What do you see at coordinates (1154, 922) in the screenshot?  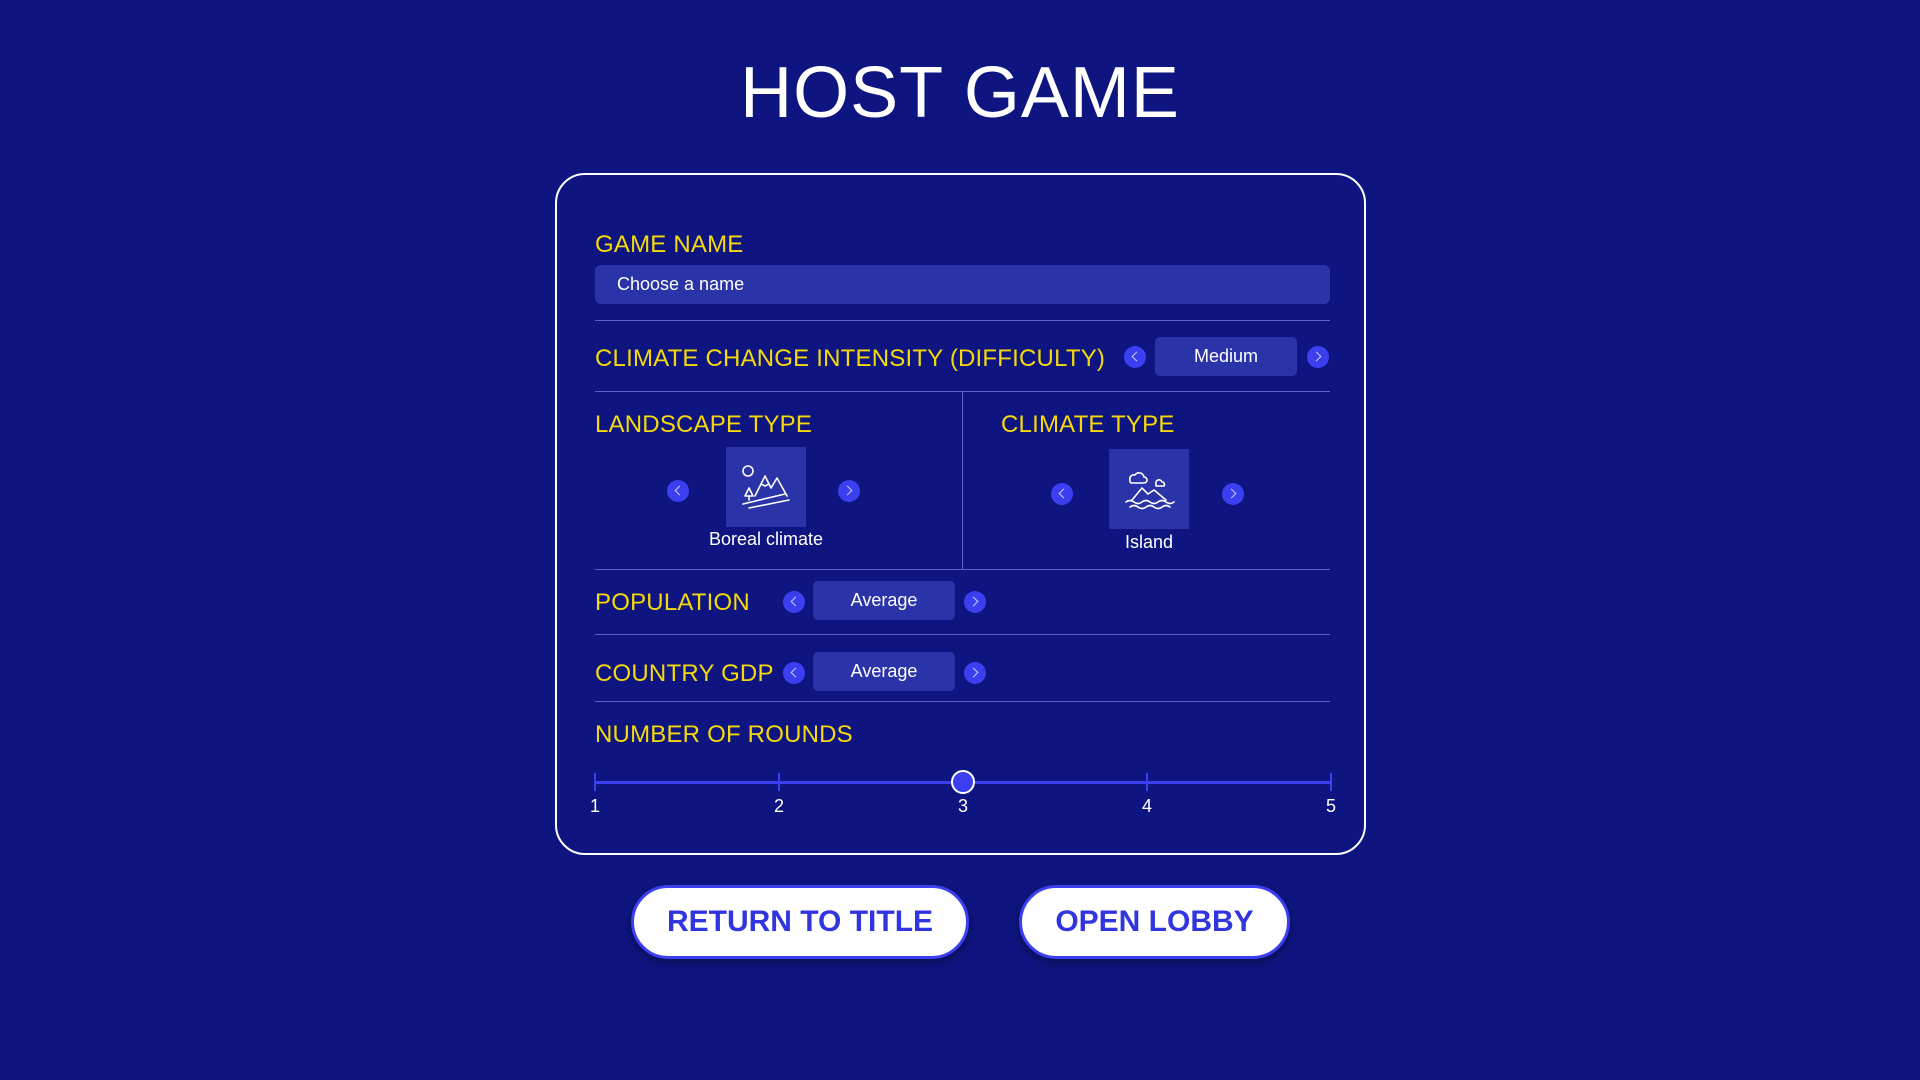 I see `open-lobby-button: OPEN LOBBY` at bounding box center [1154, 922].